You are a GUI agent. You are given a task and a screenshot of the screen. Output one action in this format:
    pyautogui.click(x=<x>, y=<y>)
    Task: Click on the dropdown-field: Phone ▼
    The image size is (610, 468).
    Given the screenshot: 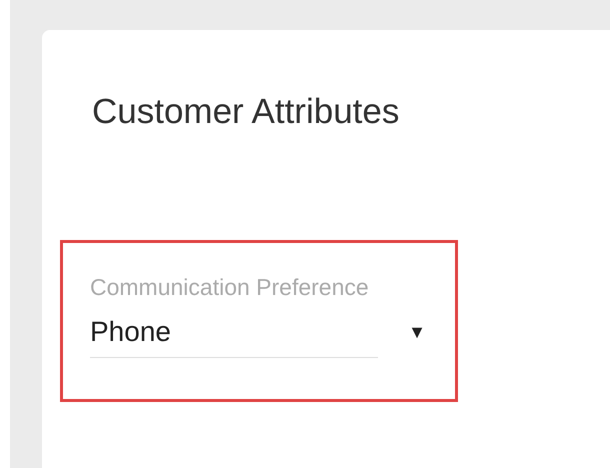 What is the action you would take?
    pyautogui.click(x=258, y=332)
    